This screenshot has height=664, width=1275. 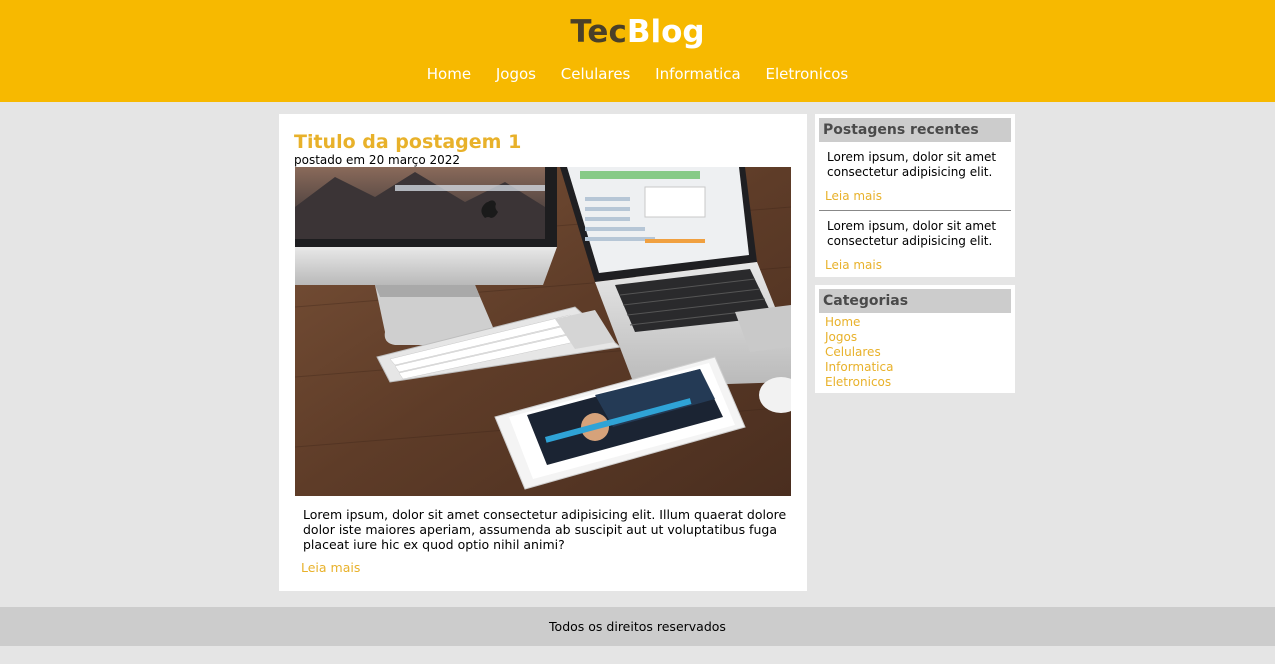 What do you see at coordinates (853, 352) in the screenshot?
I see `category-link-celulares: Celulares` at bounding box center [853, 352].